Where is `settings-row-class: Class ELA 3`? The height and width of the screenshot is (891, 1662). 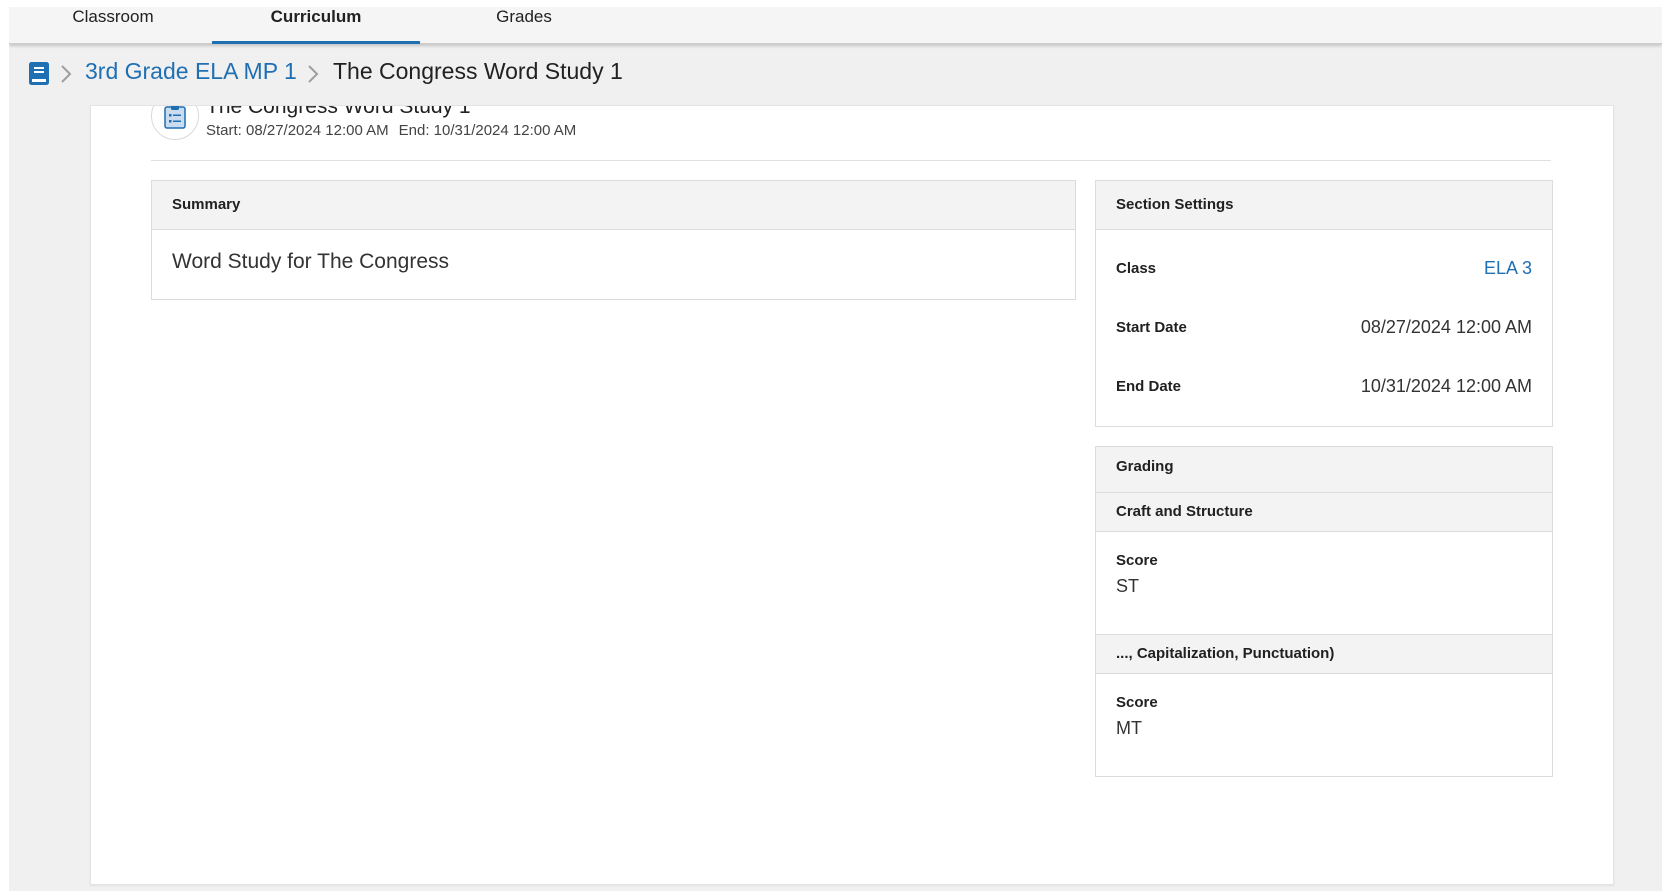
settings-row-class: Class ELA 3 is located at coordinates (1324, 269).